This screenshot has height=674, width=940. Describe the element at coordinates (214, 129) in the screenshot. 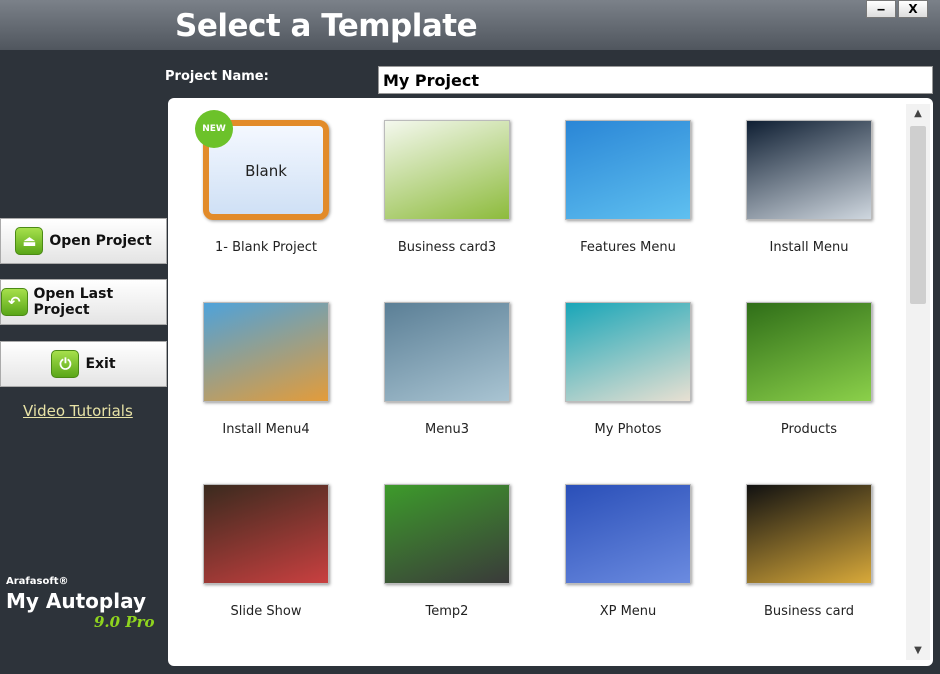

I see `new-badge: NEW` at that location.